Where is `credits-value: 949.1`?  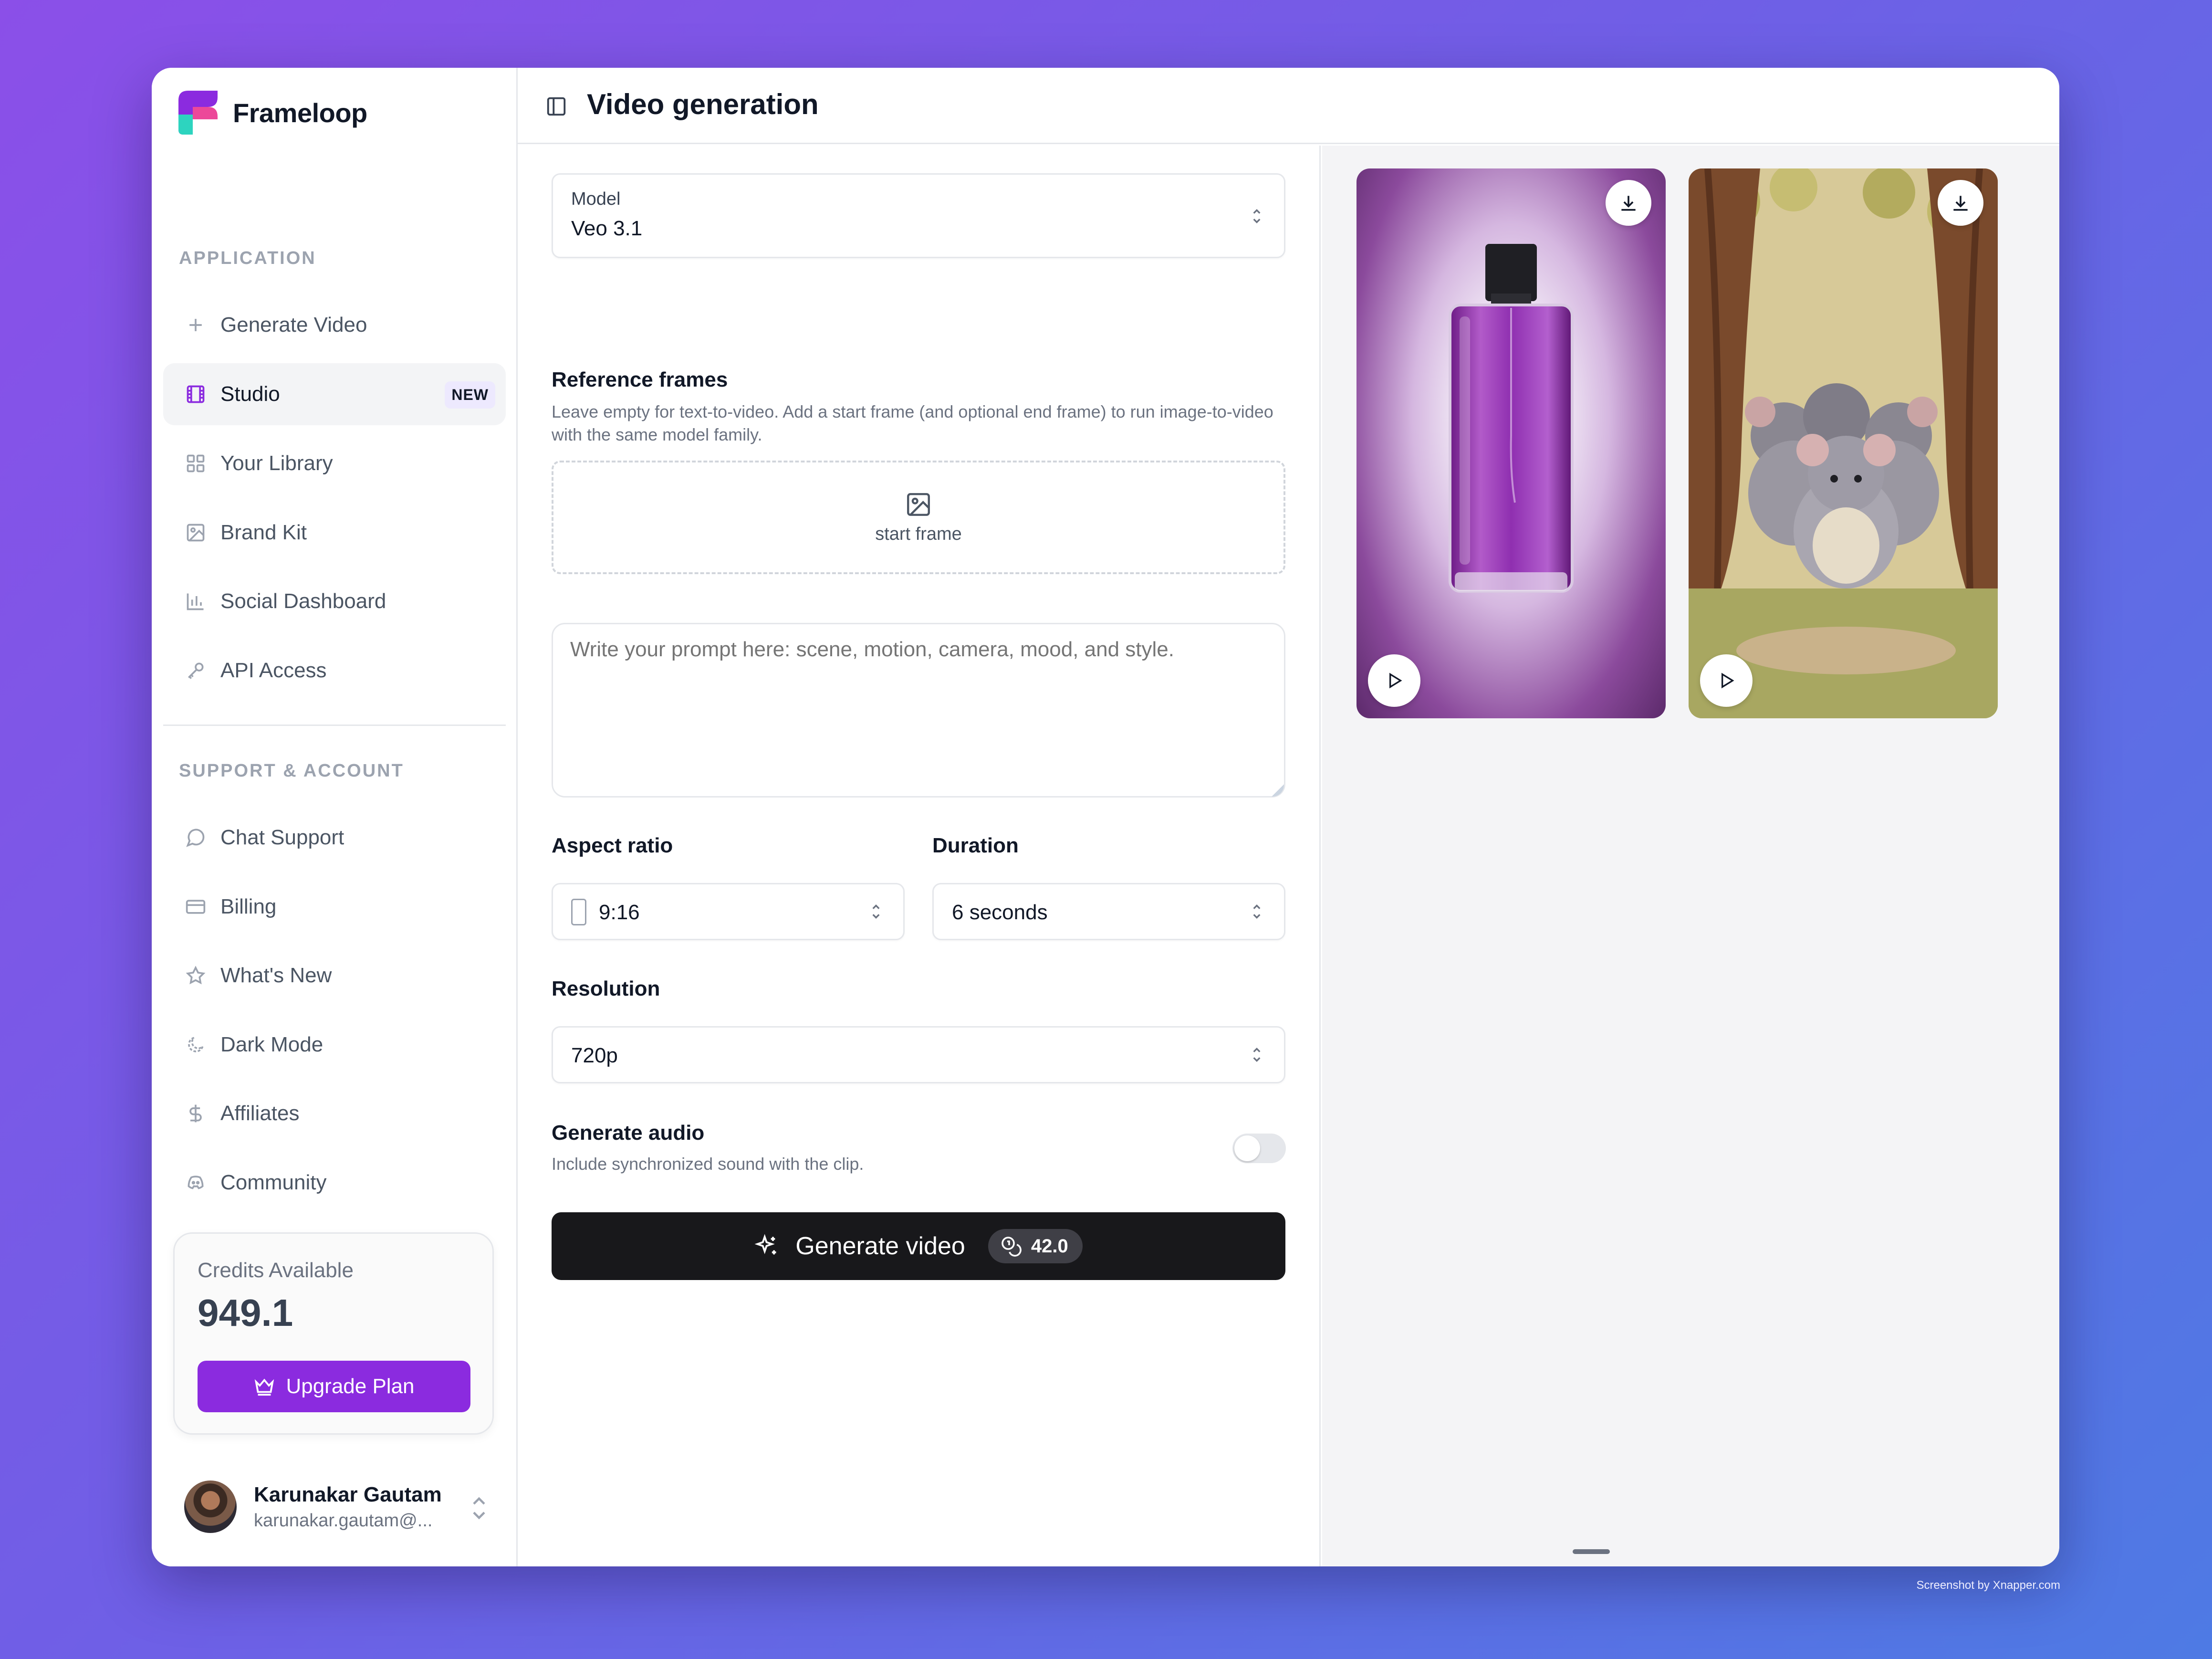 credits-value: 949.1 is located at coordinates (246, 1313).